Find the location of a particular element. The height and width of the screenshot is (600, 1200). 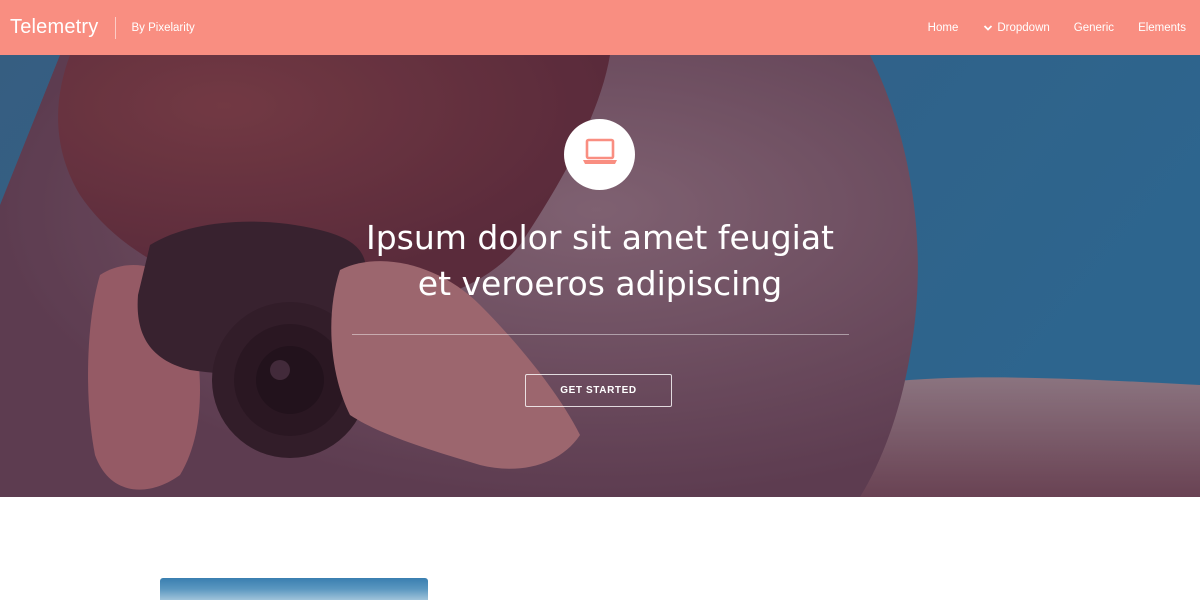

main-nav: Home Dropdown Generic Elements is located at coordinates (1064, 27).